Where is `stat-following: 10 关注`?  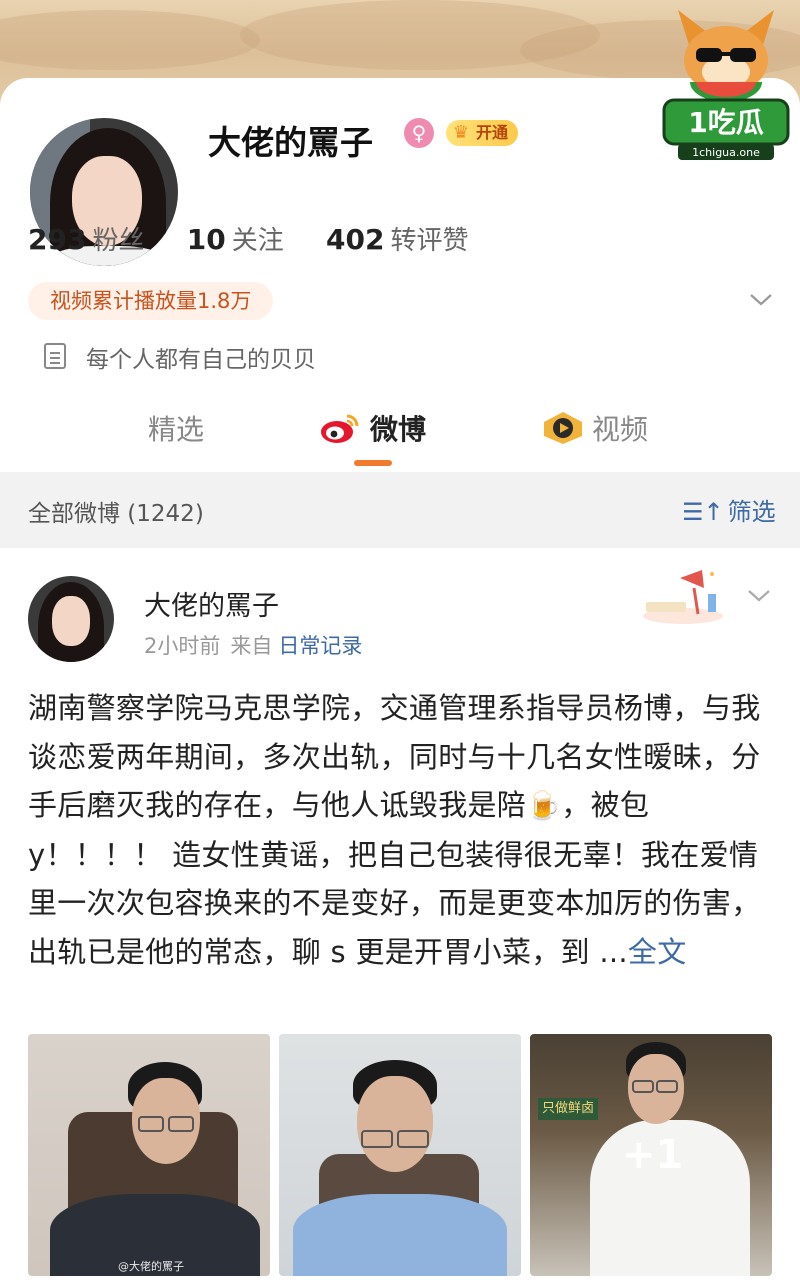
stat-following: 10 关注 is located at coordinates (235, 238).